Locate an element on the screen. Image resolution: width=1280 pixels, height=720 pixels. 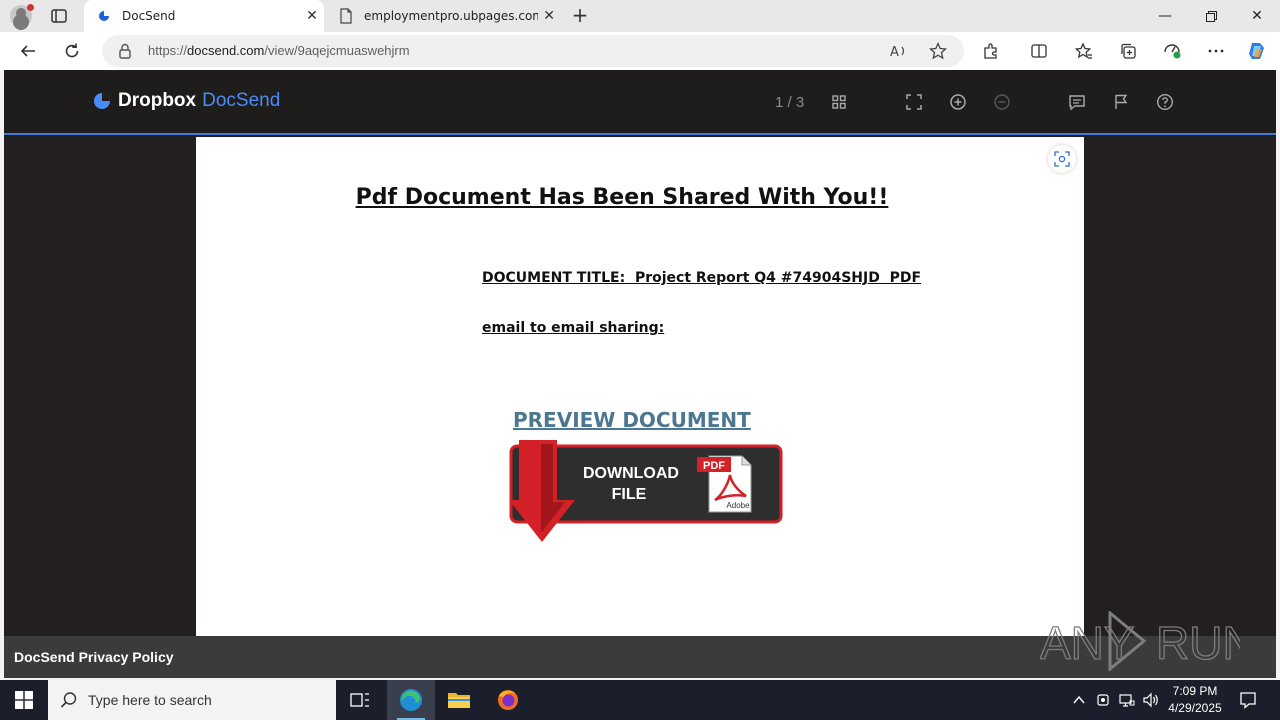
taskbar-firefox is located at coordinates (508, 700).